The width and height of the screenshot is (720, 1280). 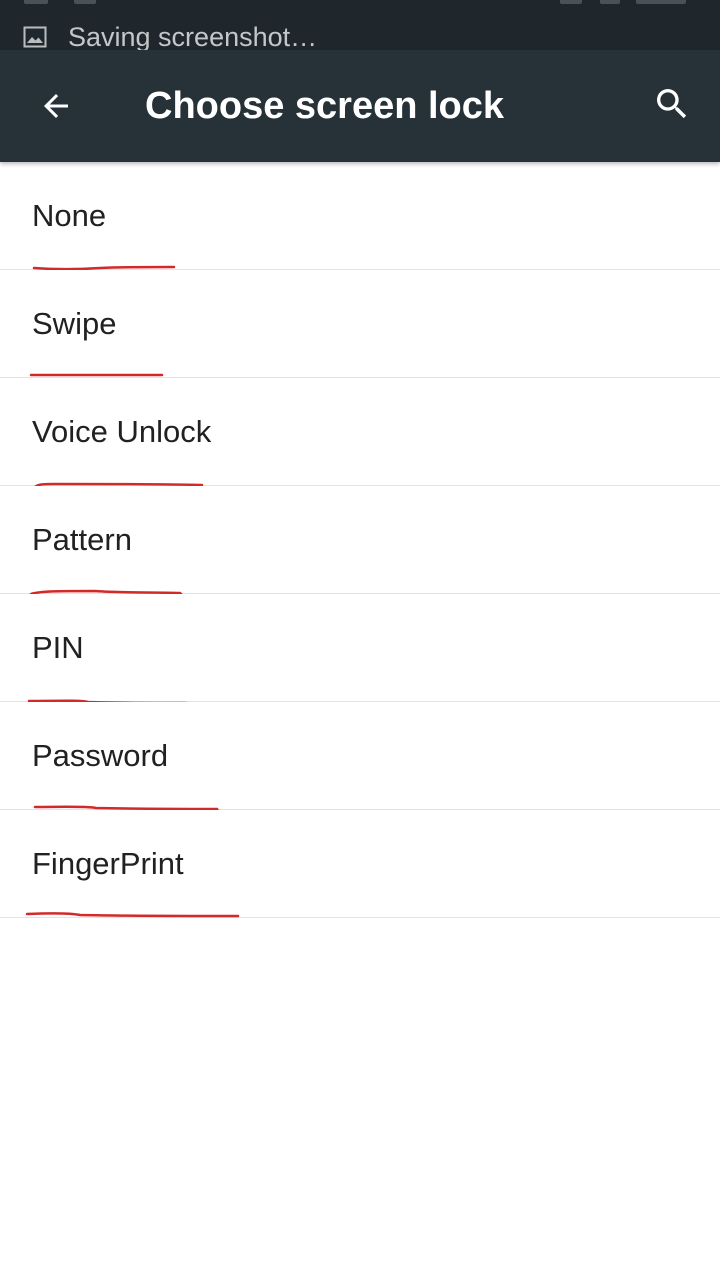 I want to click on search-button, so click(x=672, y=106).